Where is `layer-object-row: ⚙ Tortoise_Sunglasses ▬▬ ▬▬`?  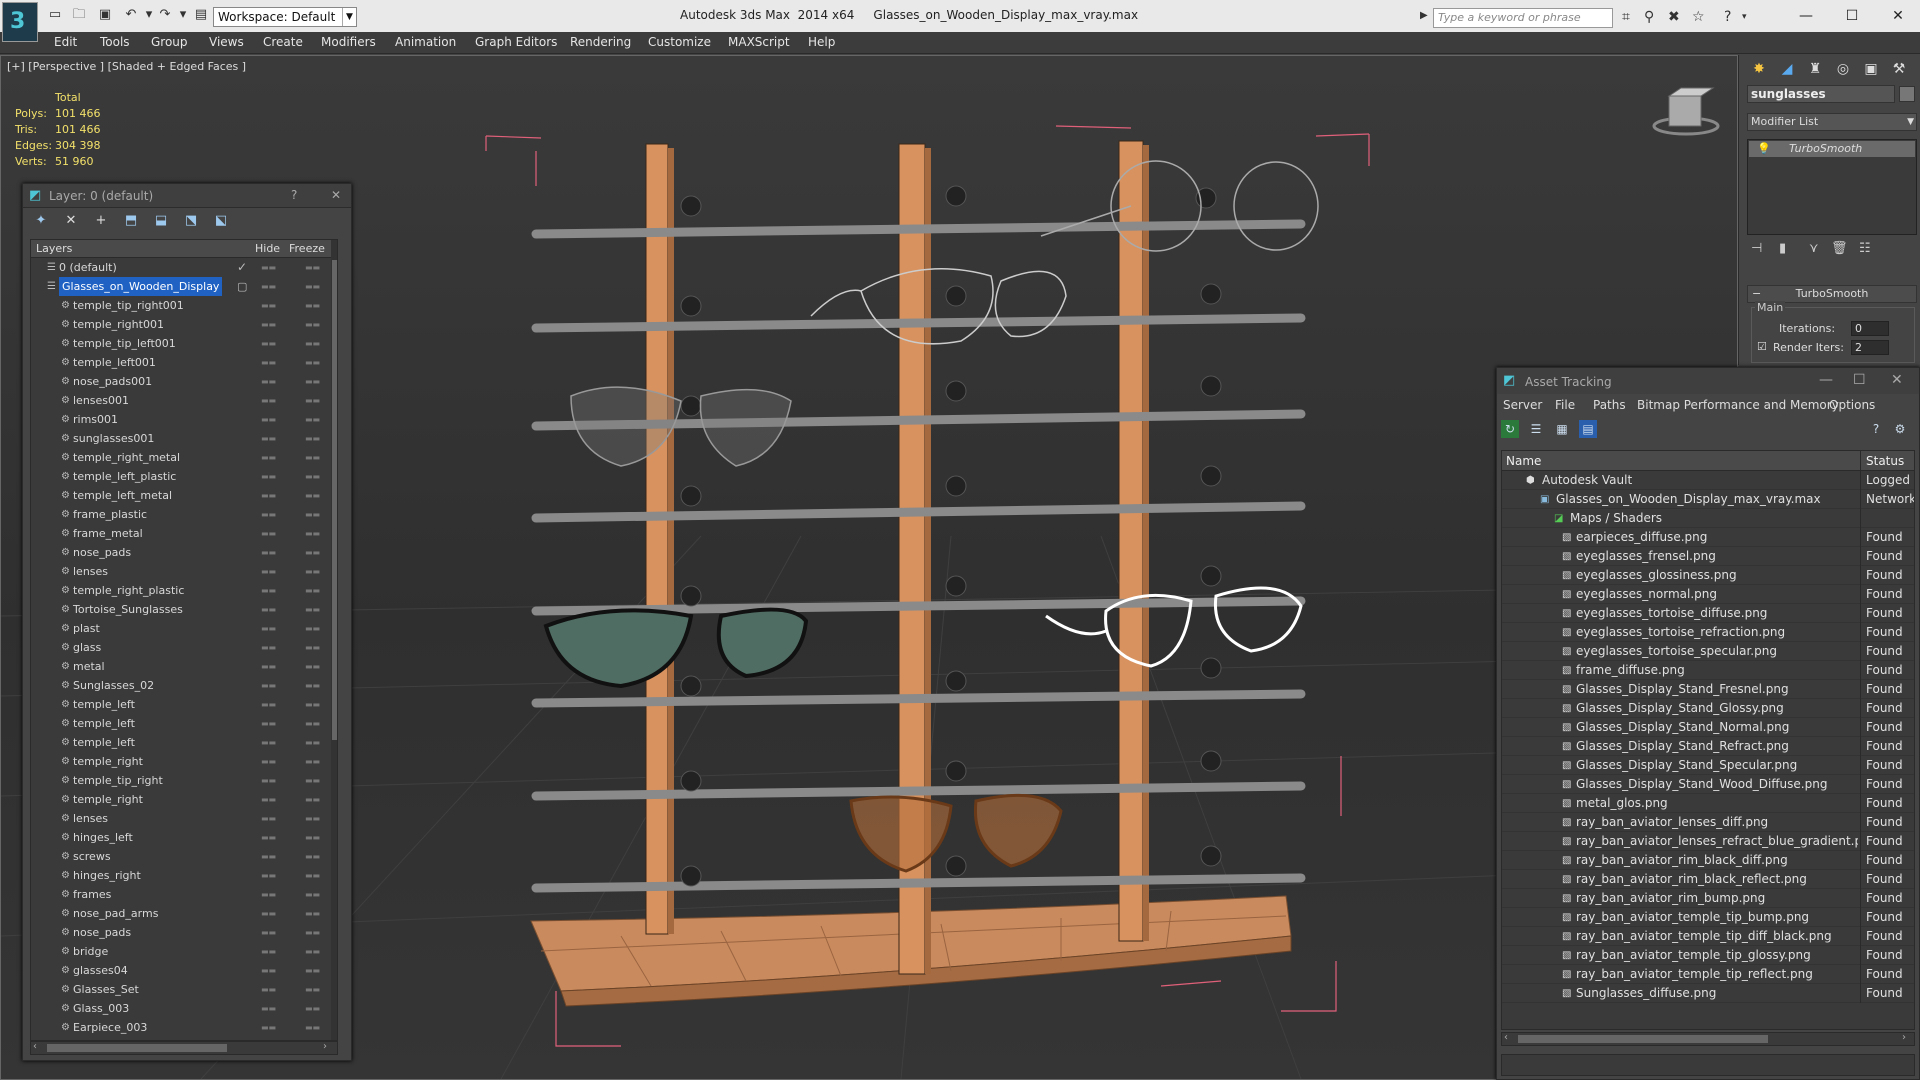 layer-object-row: ⚙ Tortoise_Sunglasses ▬▬ ▬▬ is located at coordinates (181, 609).